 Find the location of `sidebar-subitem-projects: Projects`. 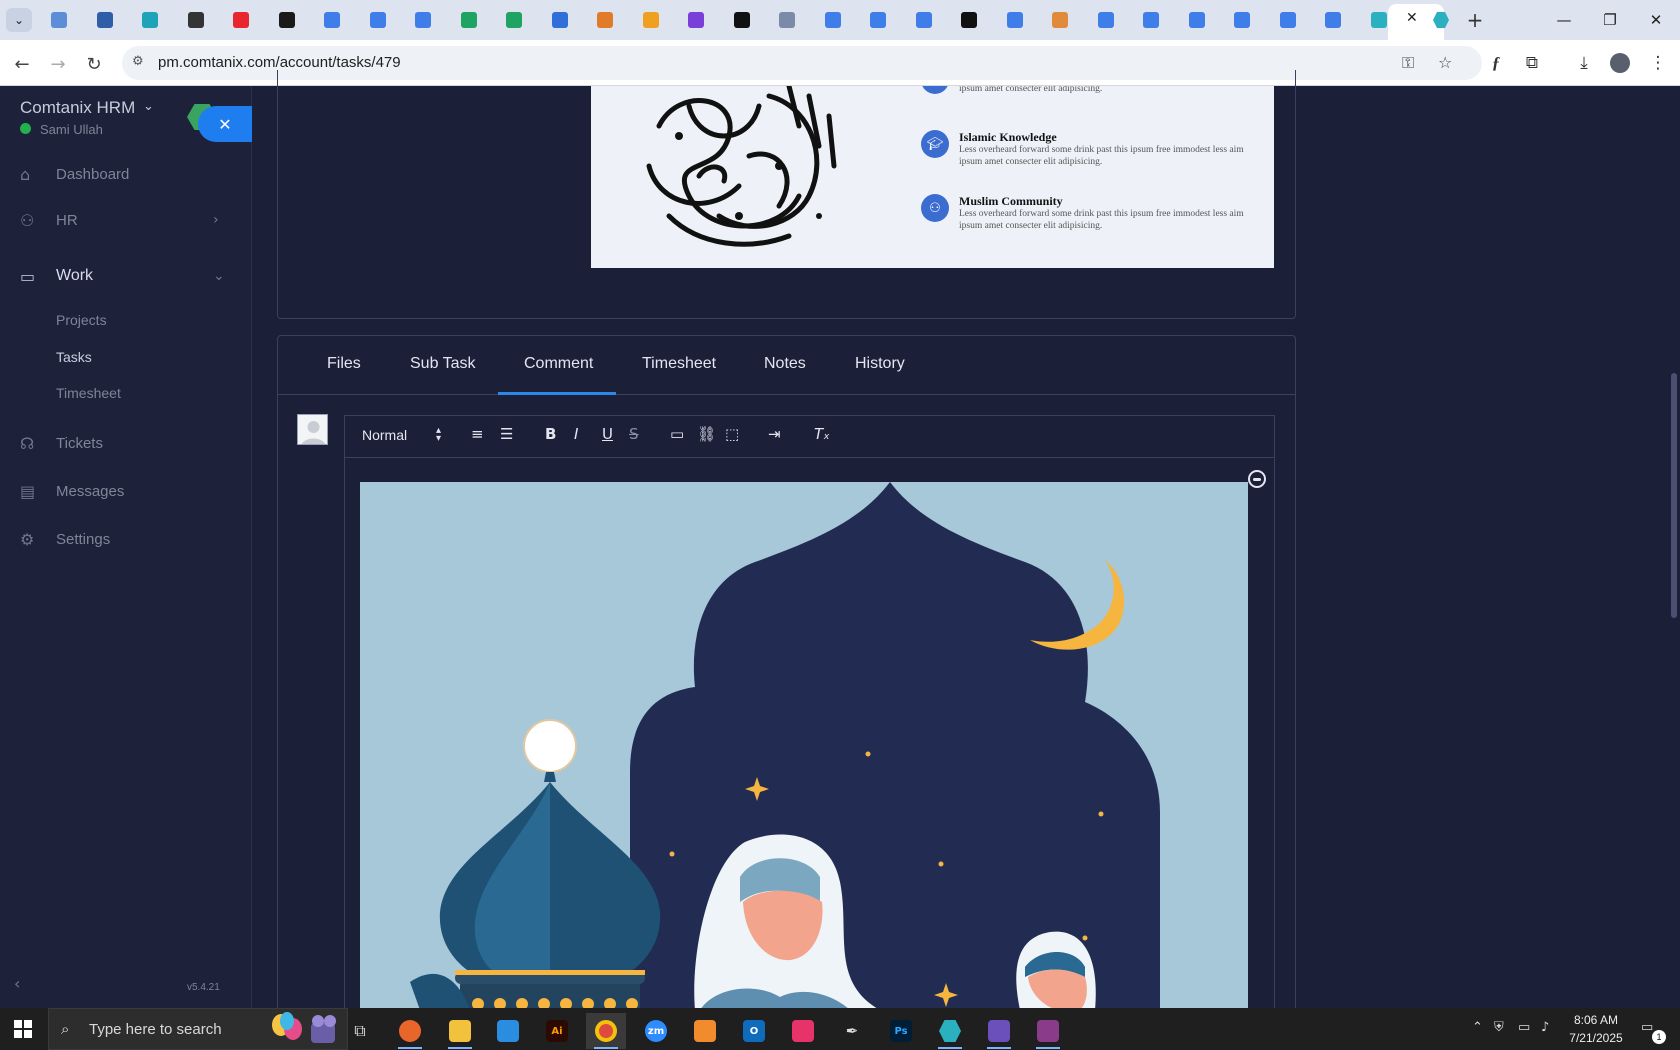

sidebar-subitem-projects: Projects is located at coordinates (81, 320).